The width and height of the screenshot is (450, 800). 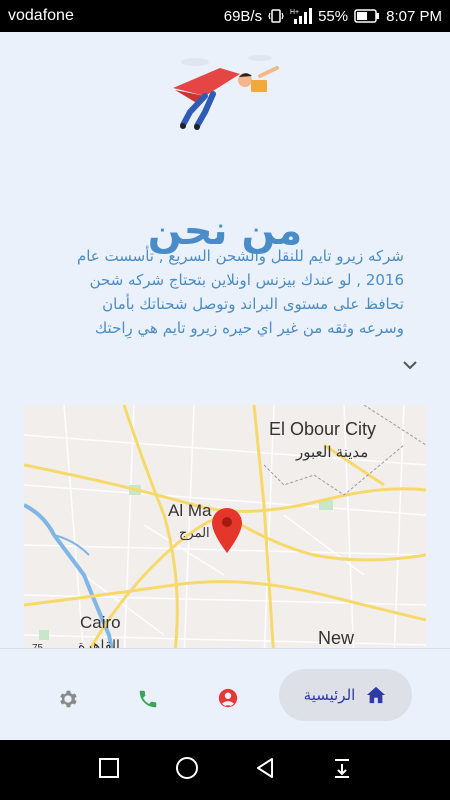 What do you see at coordinates (336, 638) in the screenshot?
I see `map-label-new: New` at bounding box center [336, 638].